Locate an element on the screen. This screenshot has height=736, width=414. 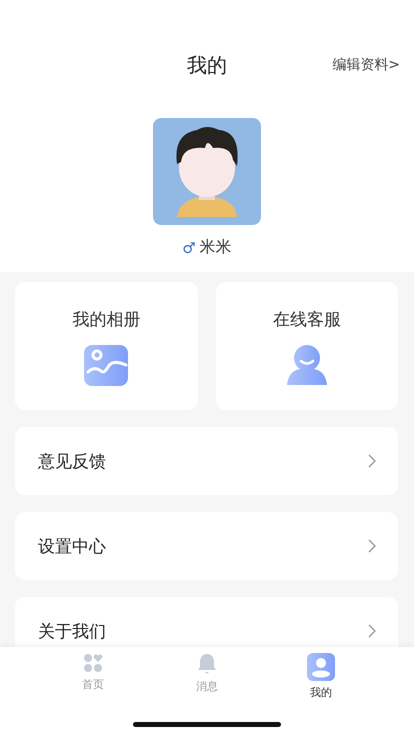
menu-label: 设置中心 is located at coordinates (72, 547).